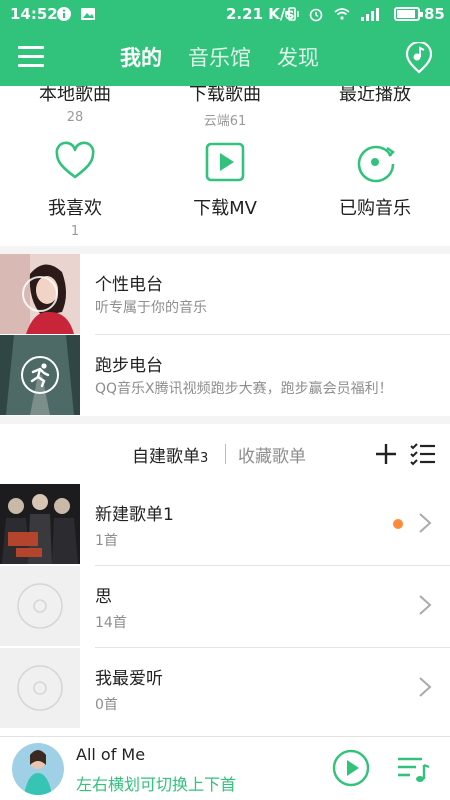  I want to click on purchased-music-entry: 已购音乐, so click(375, 180).